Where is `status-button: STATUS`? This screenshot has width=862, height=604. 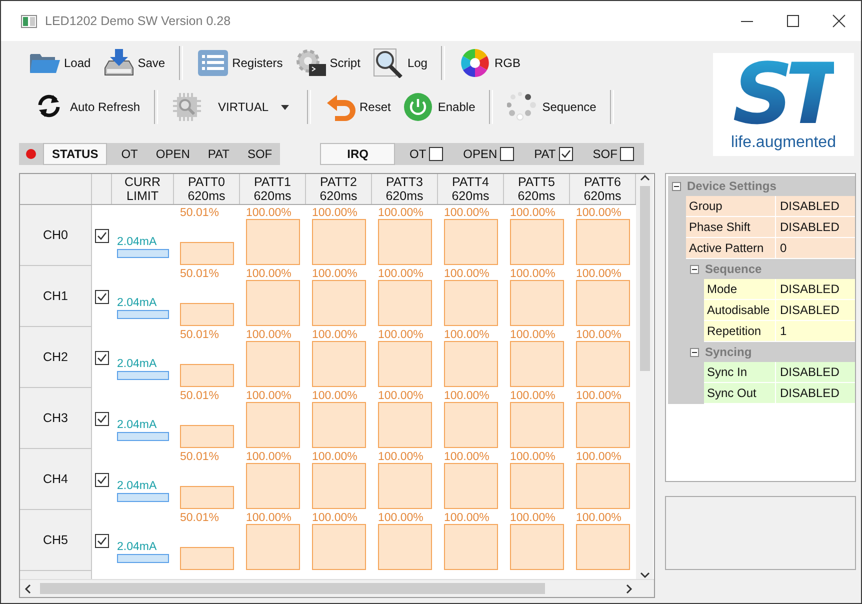
status-button: STATUS is located at coordinates (75, 154).